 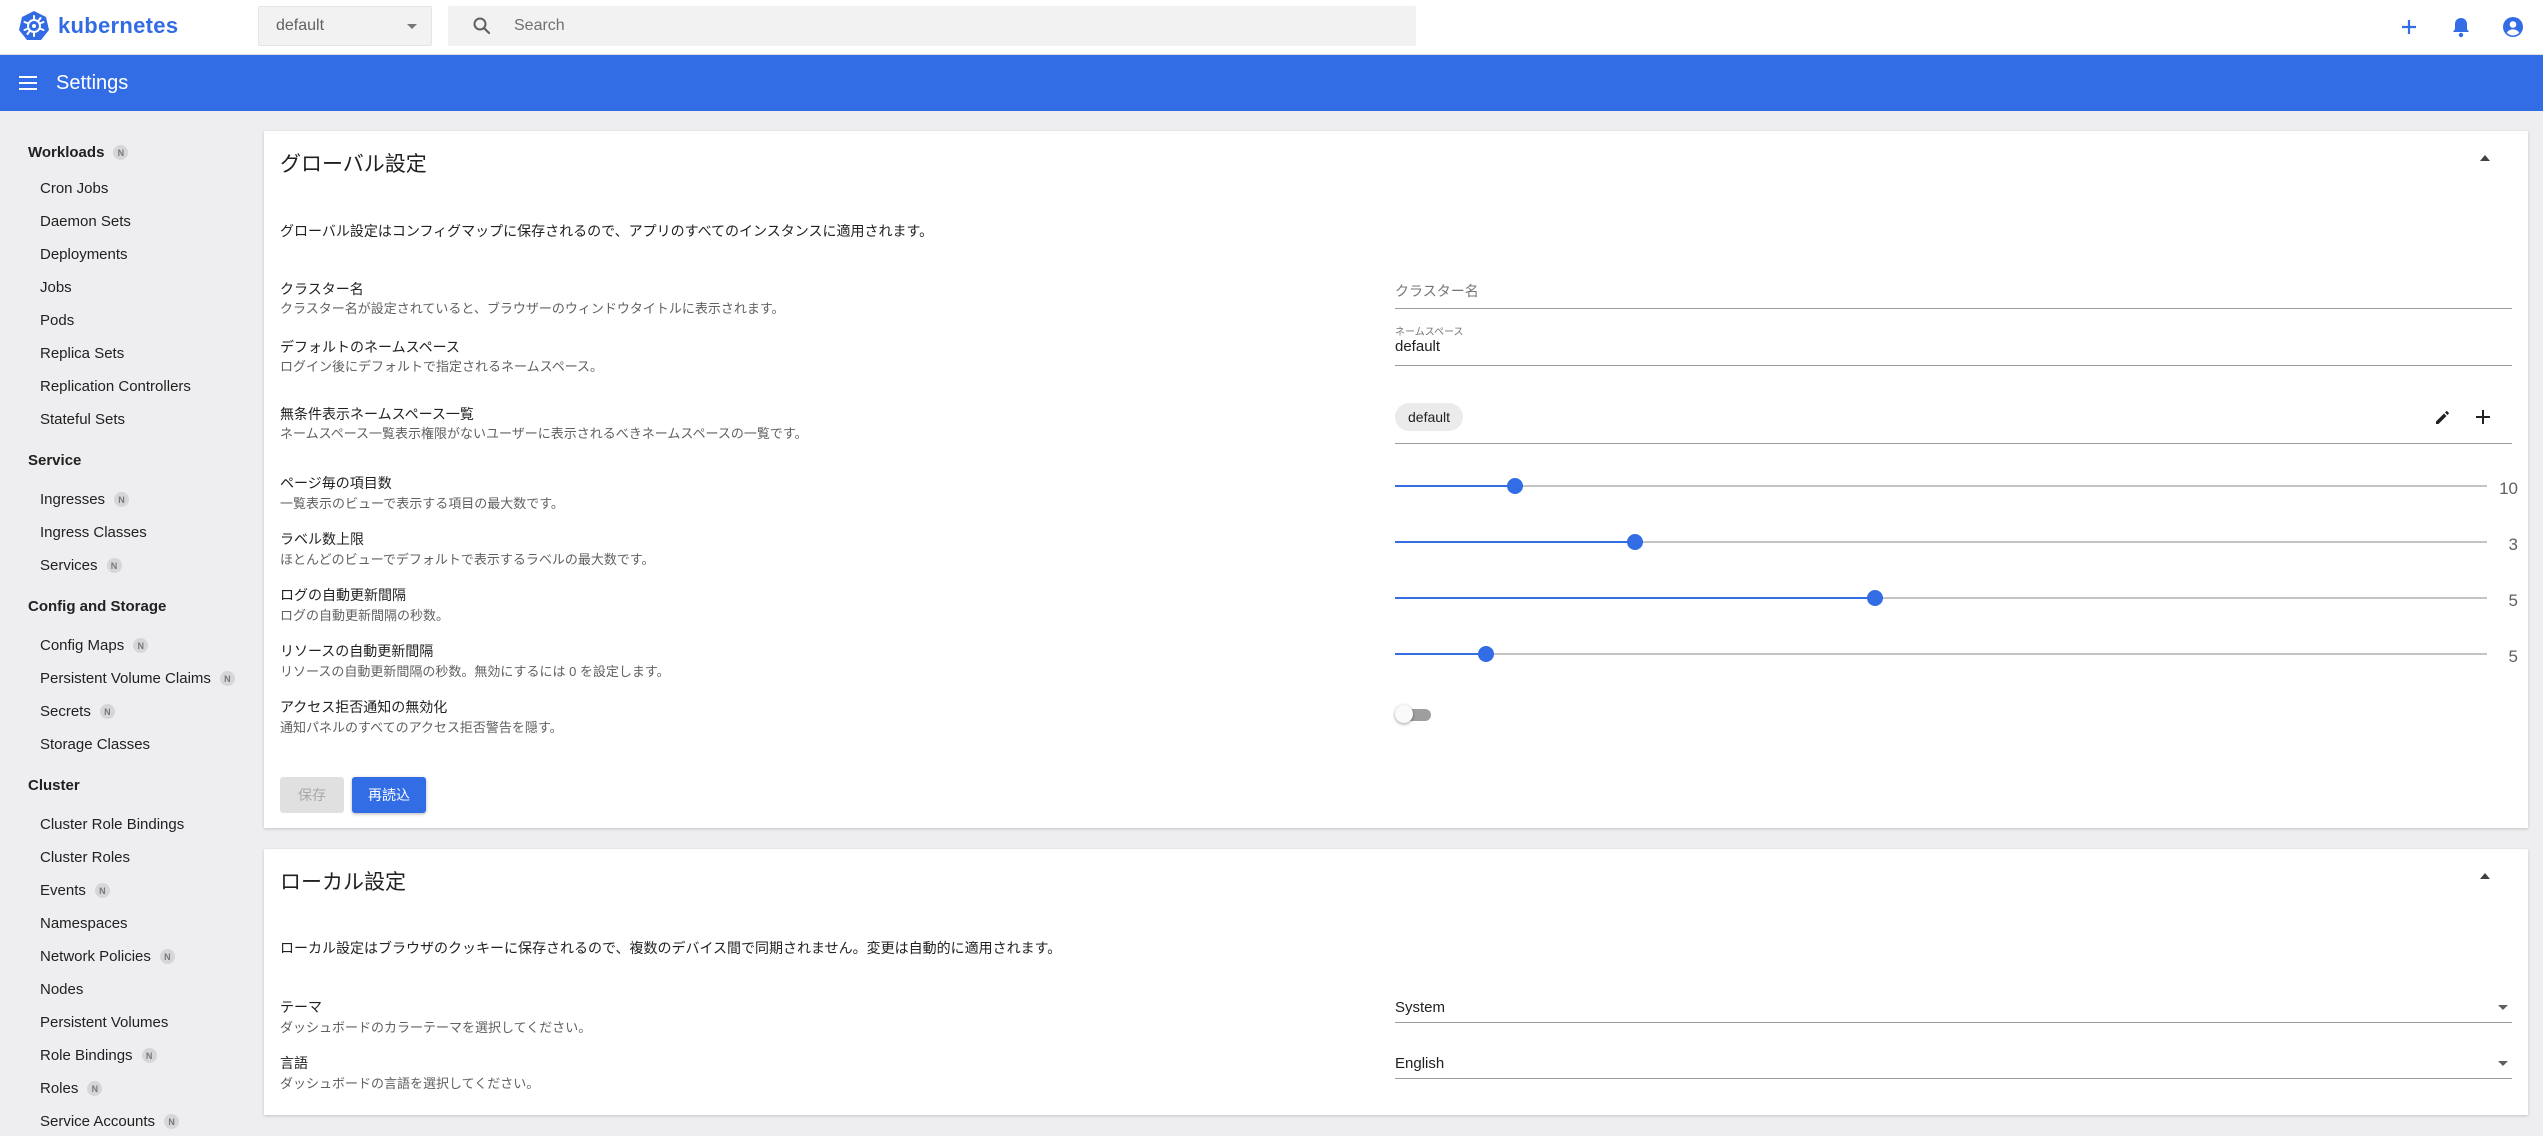 I want to click on sidebar-item-label: Pods, so click(x=57, y=320).